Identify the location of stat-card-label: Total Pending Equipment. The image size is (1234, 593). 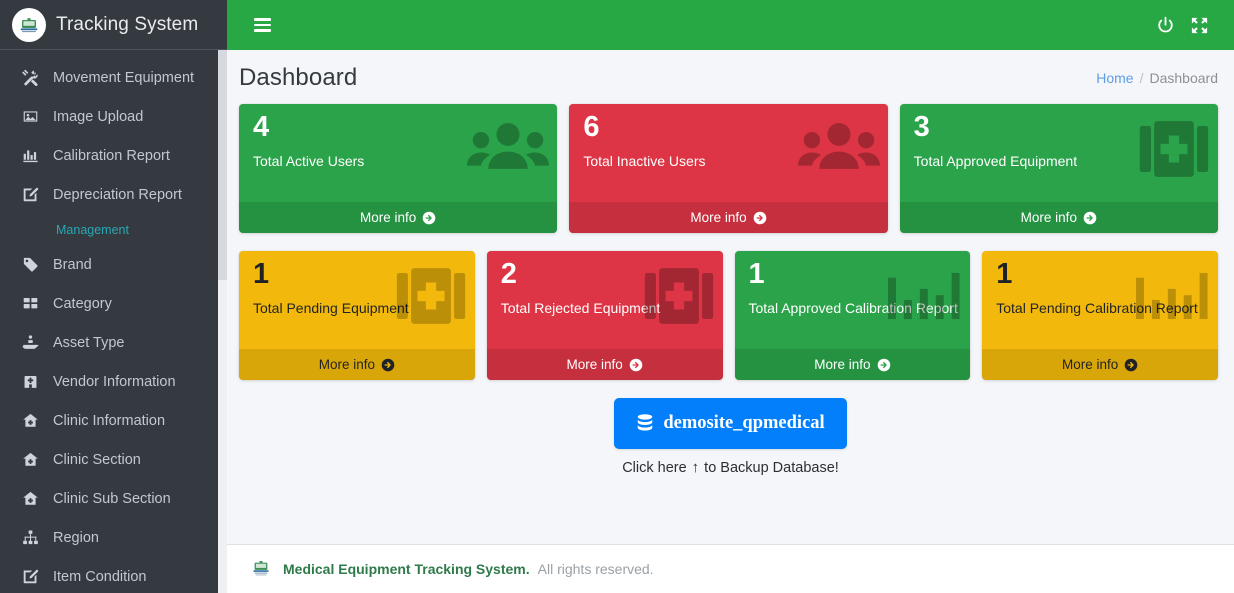
(331, 308).